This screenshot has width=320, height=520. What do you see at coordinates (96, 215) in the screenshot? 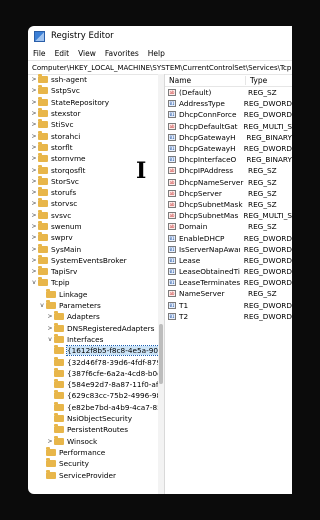
I see `tree-item: > svsvc` at bounding box center [96, 215].